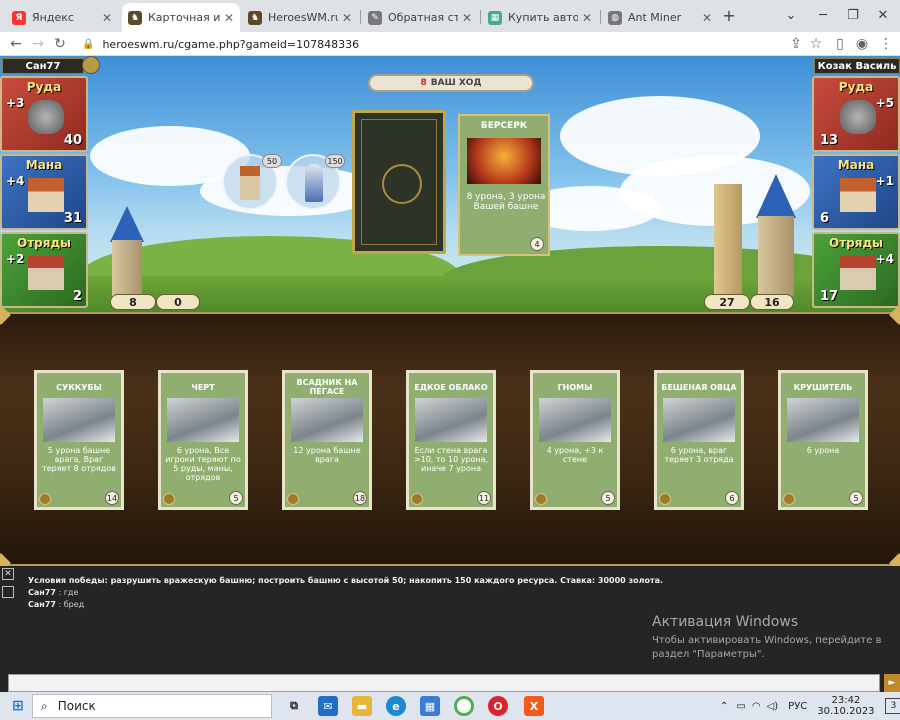 The height and width of the screenshot is (720, 900). What do you see at coordinates (46, 195) in the screenshot?
I see `mana-building-icon` at bounding box center [46, 195].